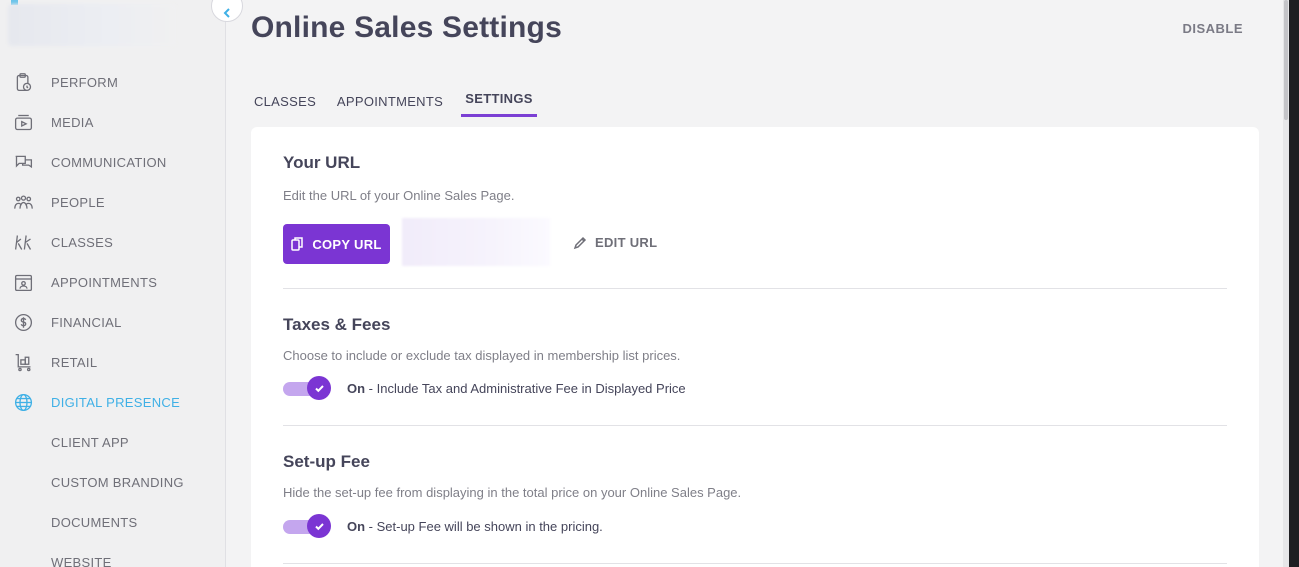  I want to click on sidebar-item-label: COMMUNICATION, so click(109, 162).